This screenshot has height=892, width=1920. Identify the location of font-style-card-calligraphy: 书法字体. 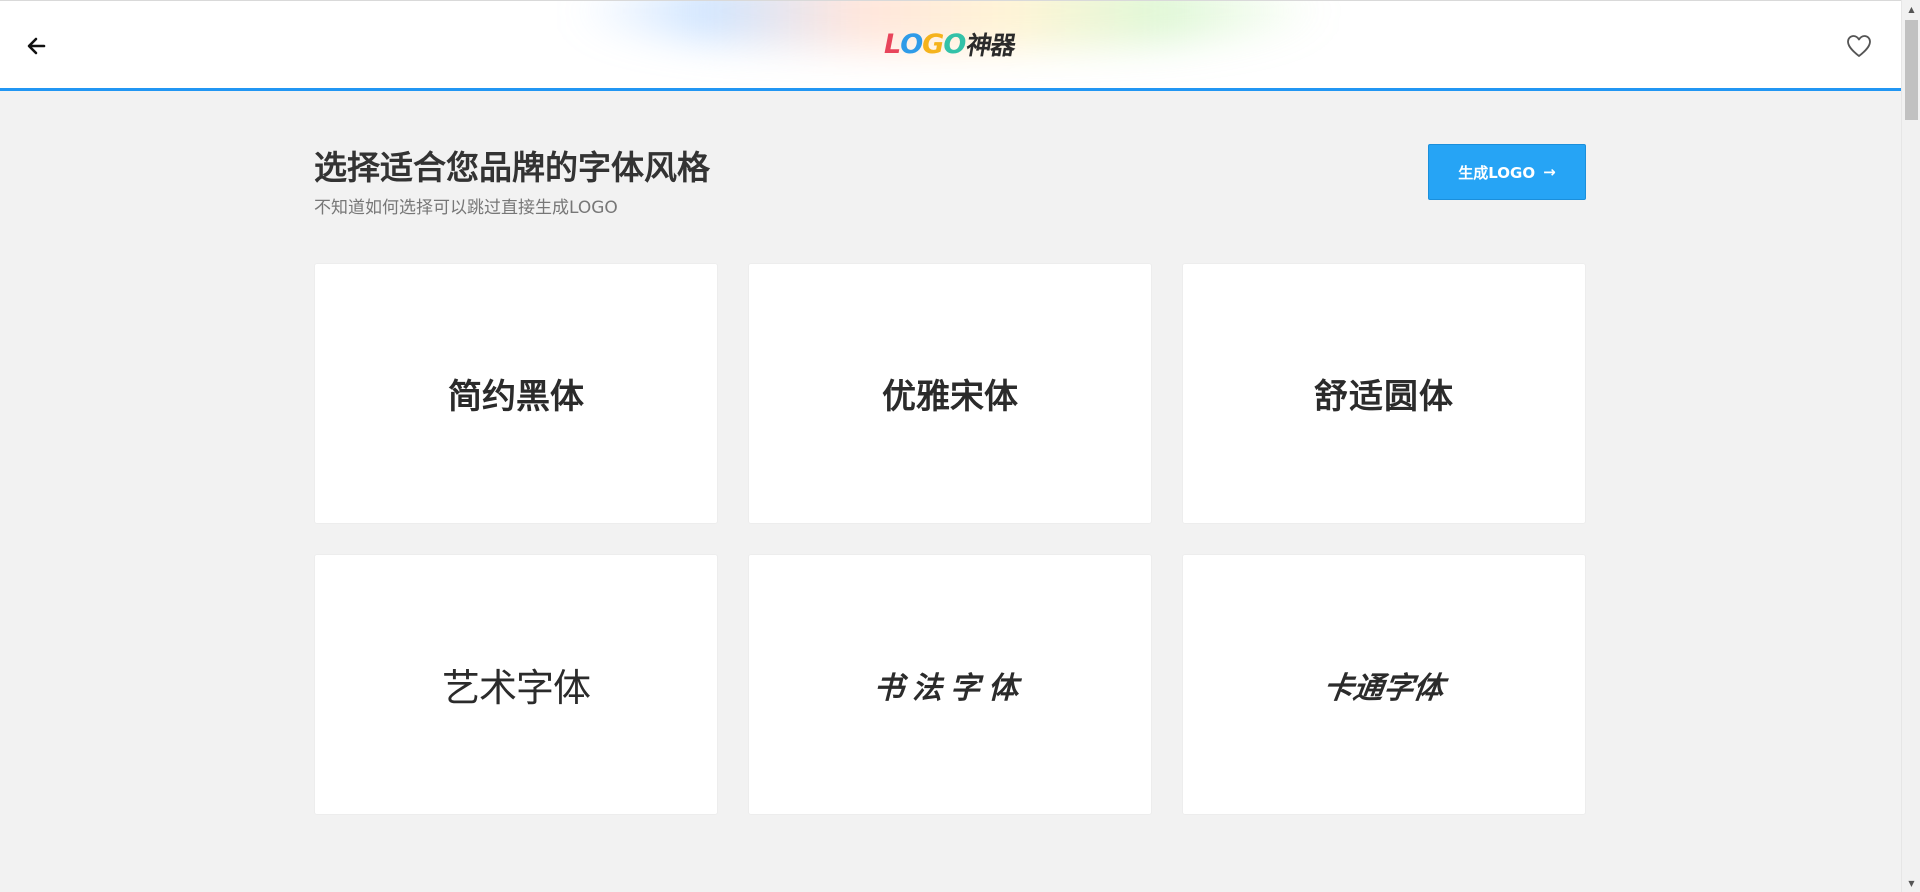
(950, 684).